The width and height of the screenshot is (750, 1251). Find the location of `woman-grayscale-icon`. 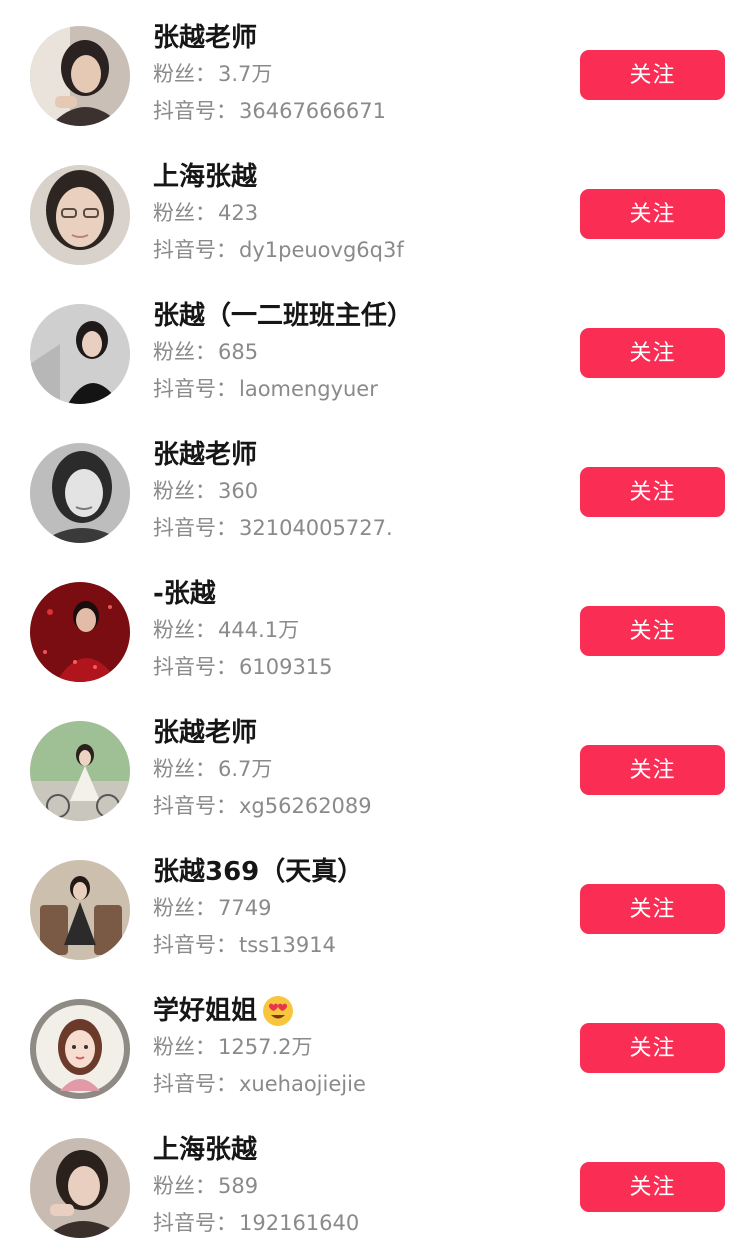

woman-grayscale-icon is located at coordinates (80, 493).